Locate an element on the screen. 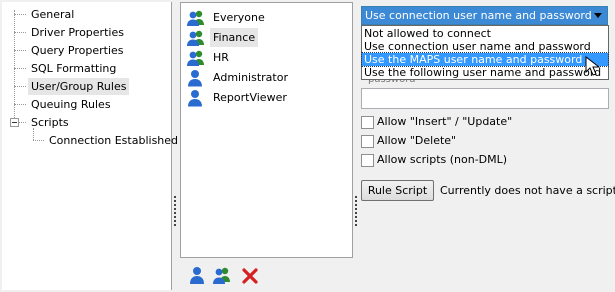 The height and width of the screenshot is (292, 615). password-field is located at coordinates (485, 98).